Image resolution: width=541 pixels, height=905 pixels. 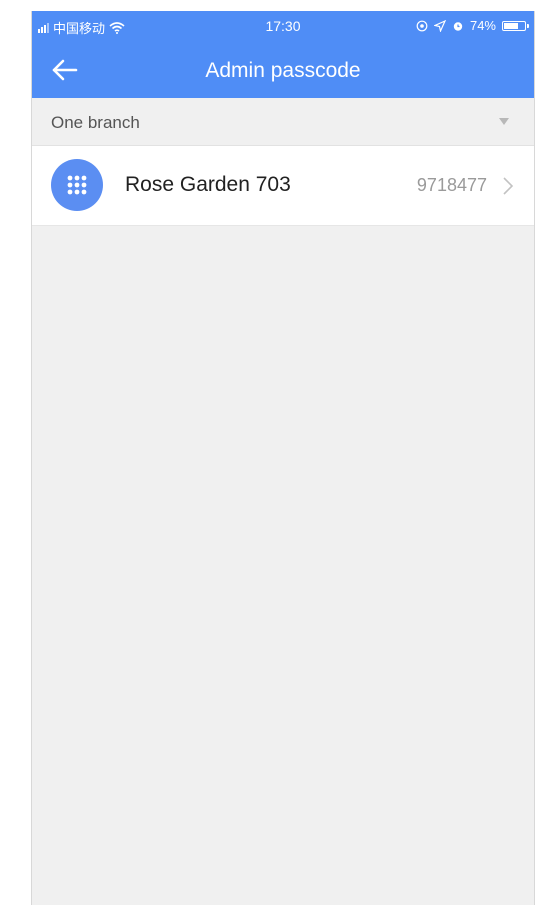 What do you see at coordinates (482, 25) in the screenshot?
I see `battery-percent: 74%` at bounding box center [482, 25].